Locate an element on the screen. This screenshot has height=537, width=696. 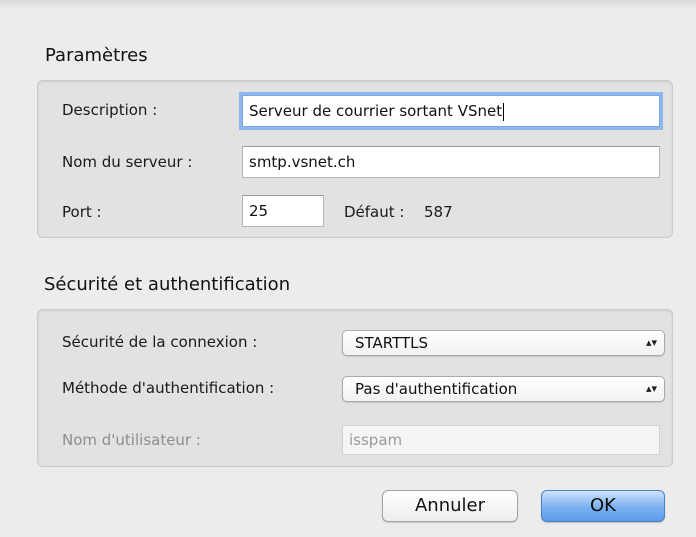
ok-button: OK is located at coordinates (603, 506).